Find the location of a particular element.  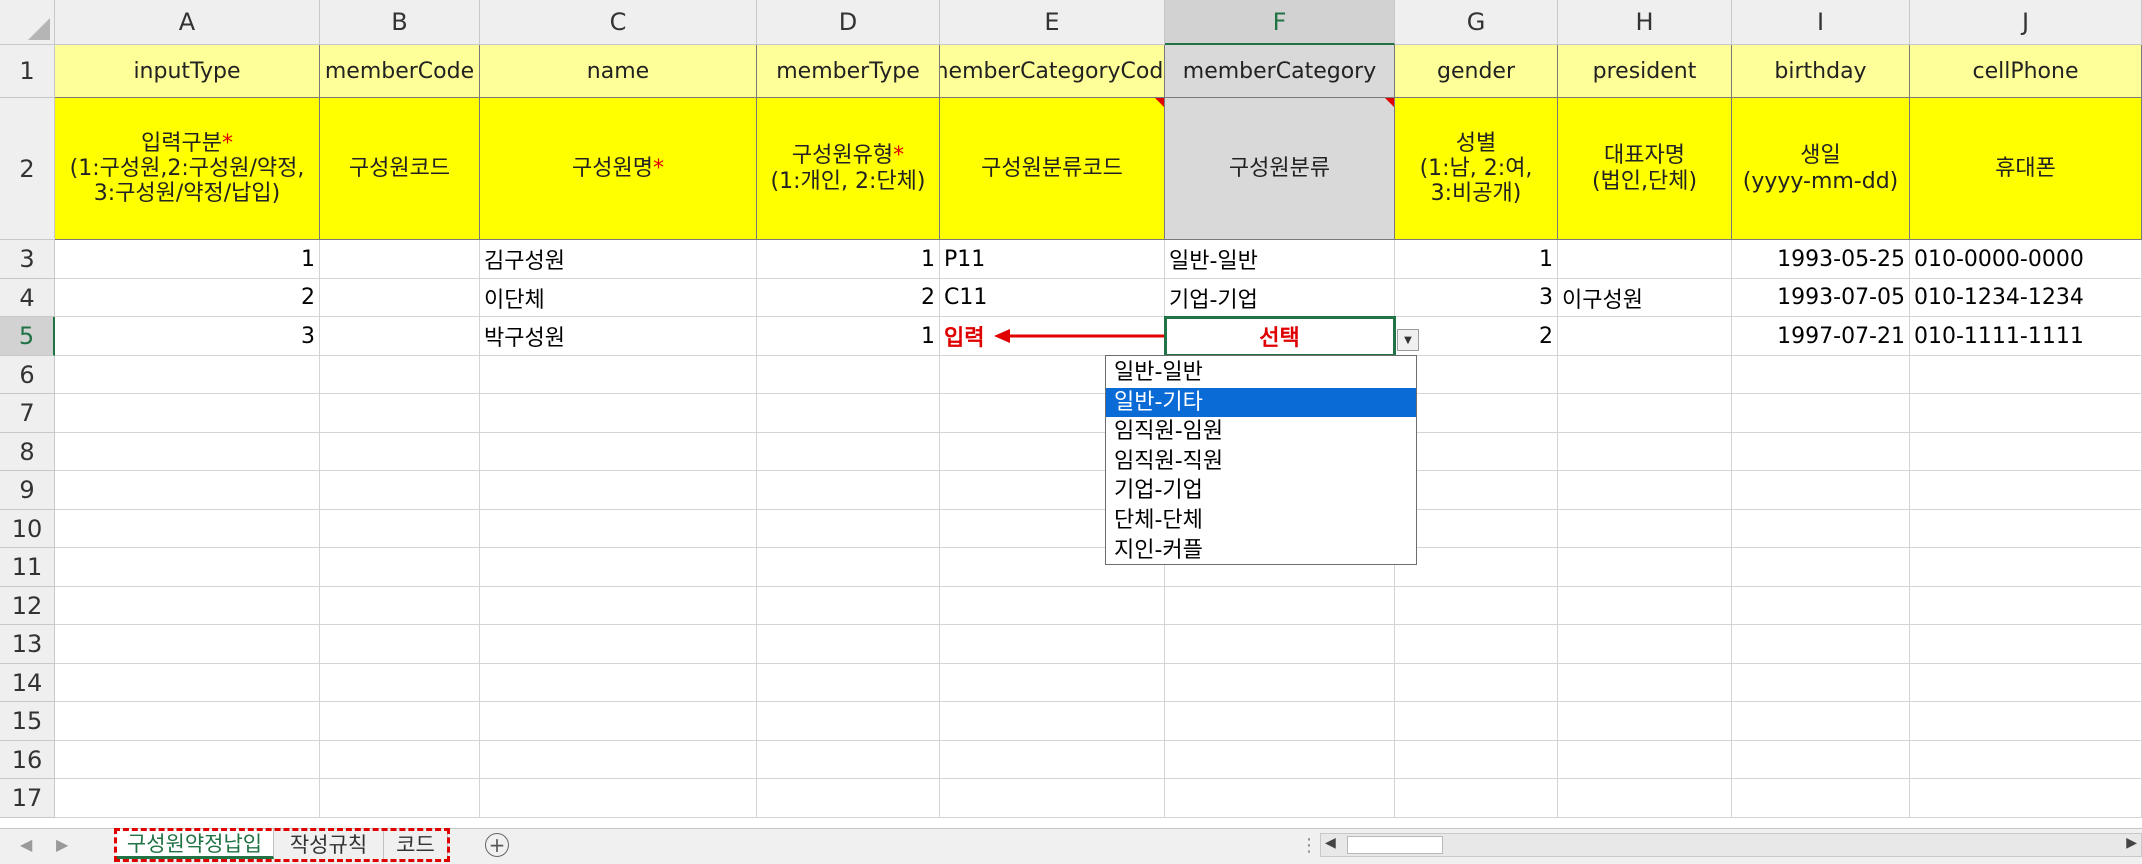

cell-i3: 1993-05-25 is located at coordinates (1821, 259).